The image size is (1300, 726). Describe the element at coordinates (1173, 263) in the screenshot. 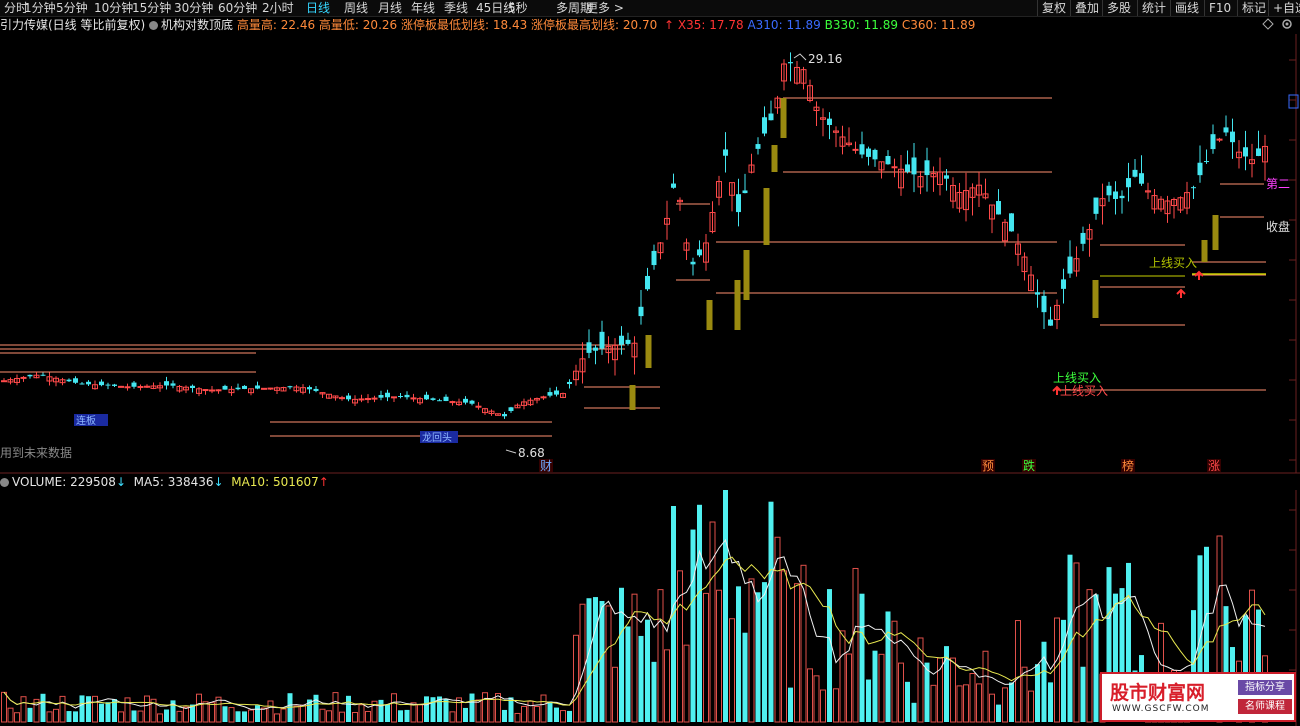

I see `buy-signal-3: 上线买入` at that location.